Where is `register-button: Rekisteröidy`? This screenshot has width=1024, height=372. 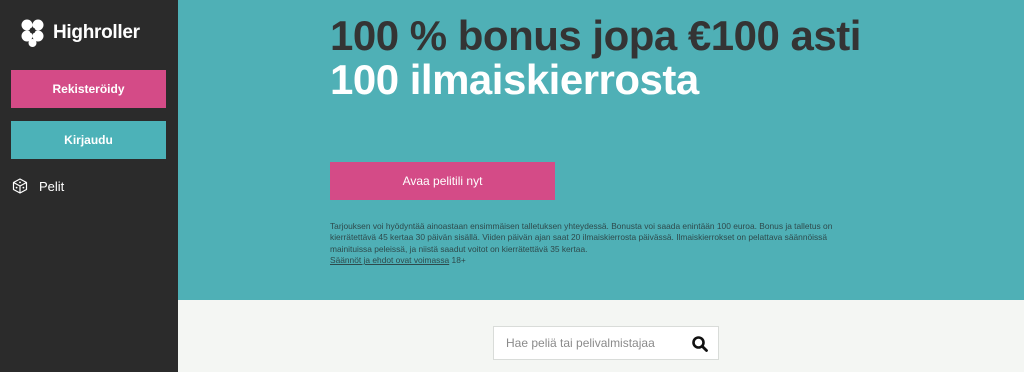
register-button: Rekisteröidy is located at coordinates (88, 89).